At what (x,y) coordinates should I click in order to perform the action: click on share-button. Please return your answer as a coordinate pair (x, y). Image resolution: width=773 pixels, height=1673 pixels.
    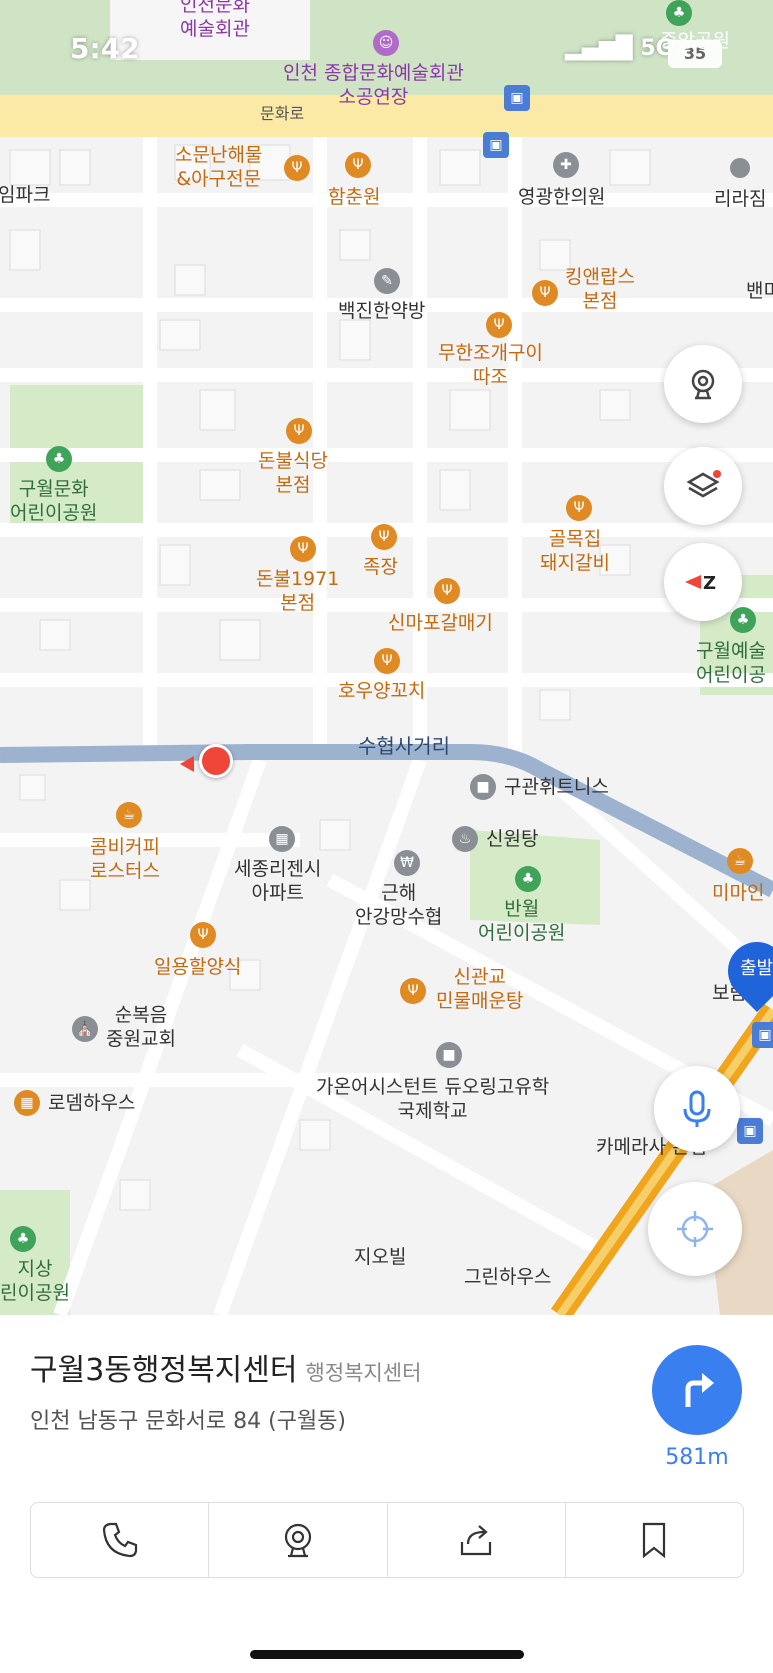
    Looking at the image, I should click on (477, 1540).